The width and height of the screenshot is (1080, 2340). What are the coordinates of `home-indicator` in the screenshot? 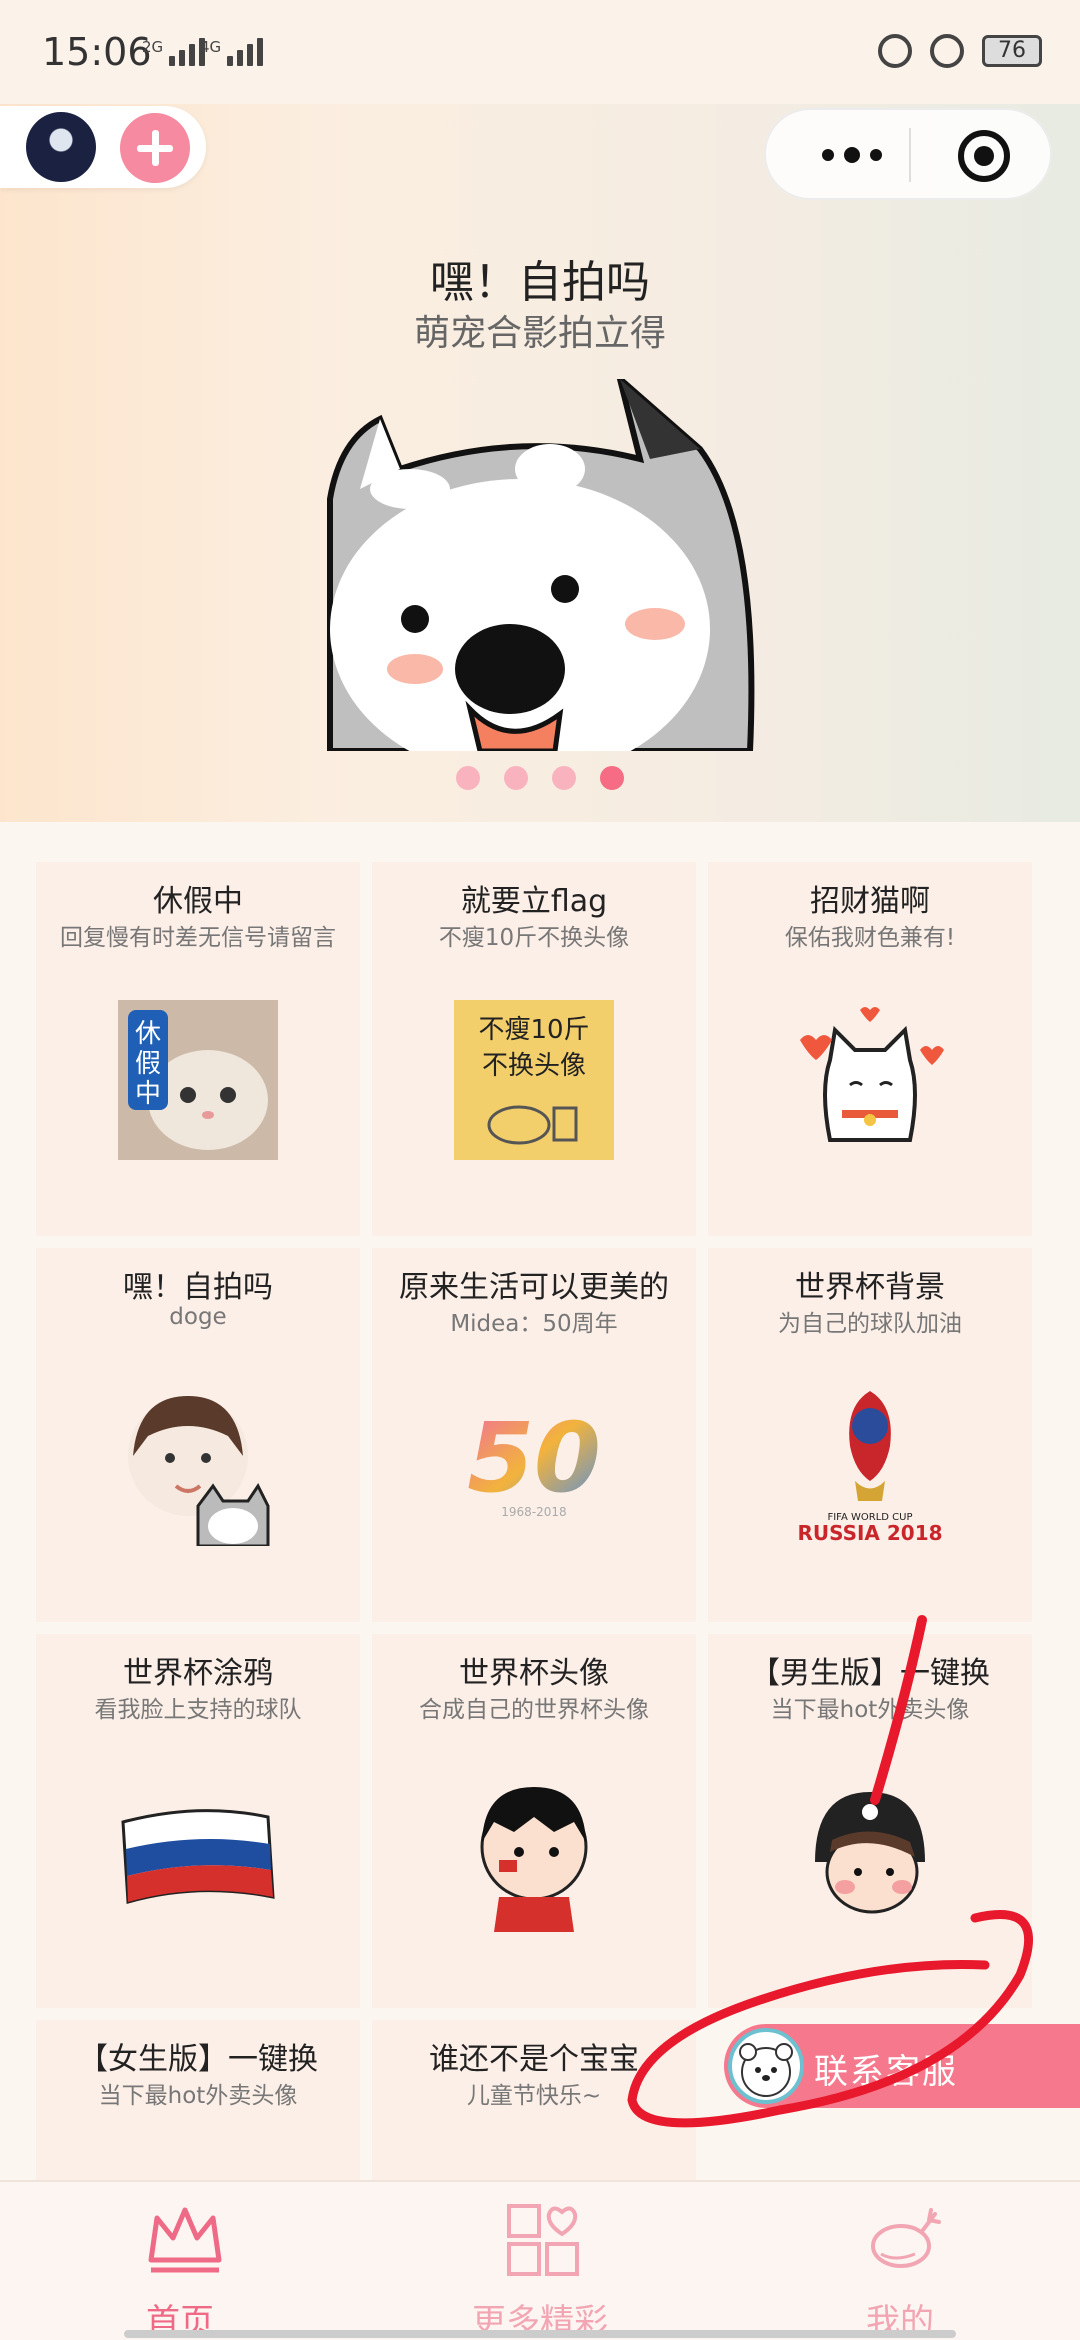 It's located at (540, 2334).